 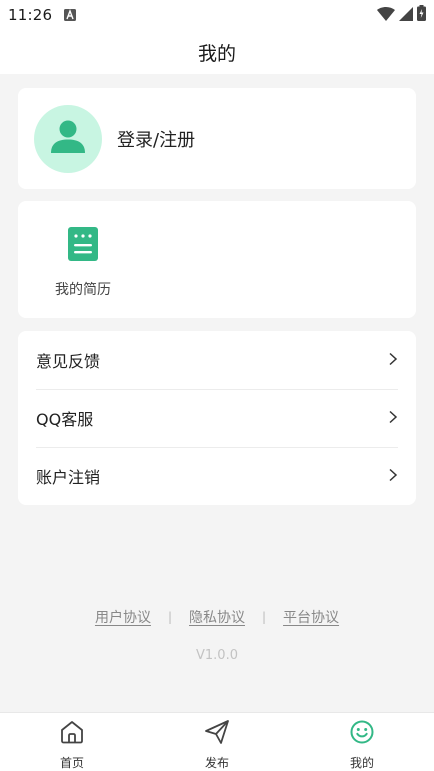 What do you see at coordinates (30, 15) in the screenshot?
I see `status-time: 11:26` at bounding box center [30, 15].